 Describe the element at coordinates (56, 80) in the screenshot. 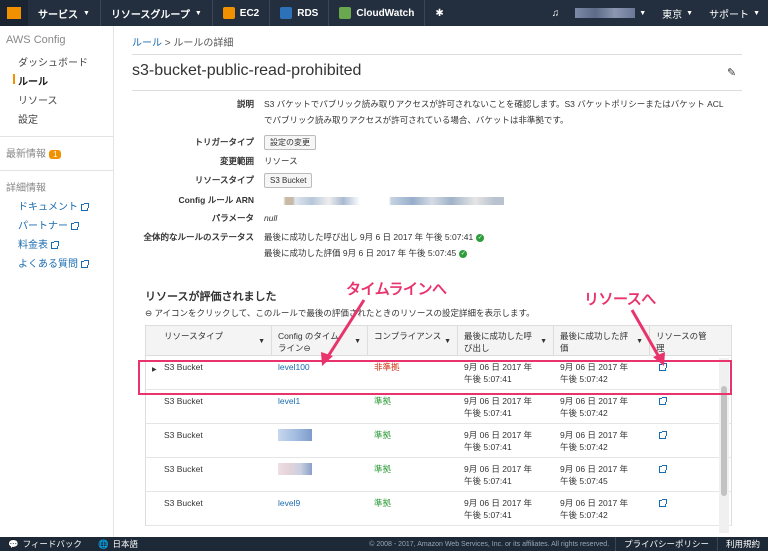

I see `sidebar-item-rules: ルール` at that location.